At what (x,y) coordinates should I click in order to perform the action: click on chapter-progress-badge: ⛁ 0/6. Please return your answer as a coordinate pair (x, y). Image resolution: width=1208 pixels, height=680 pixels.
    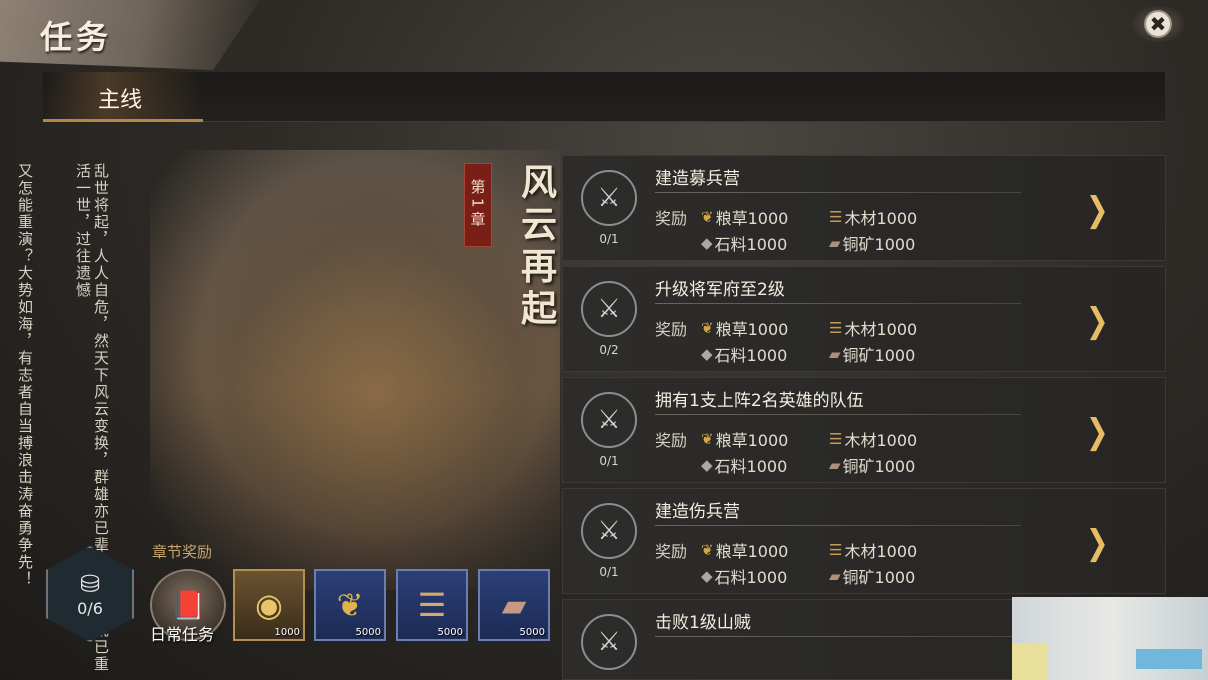
    Looking at the image, I should click on (90, 594).